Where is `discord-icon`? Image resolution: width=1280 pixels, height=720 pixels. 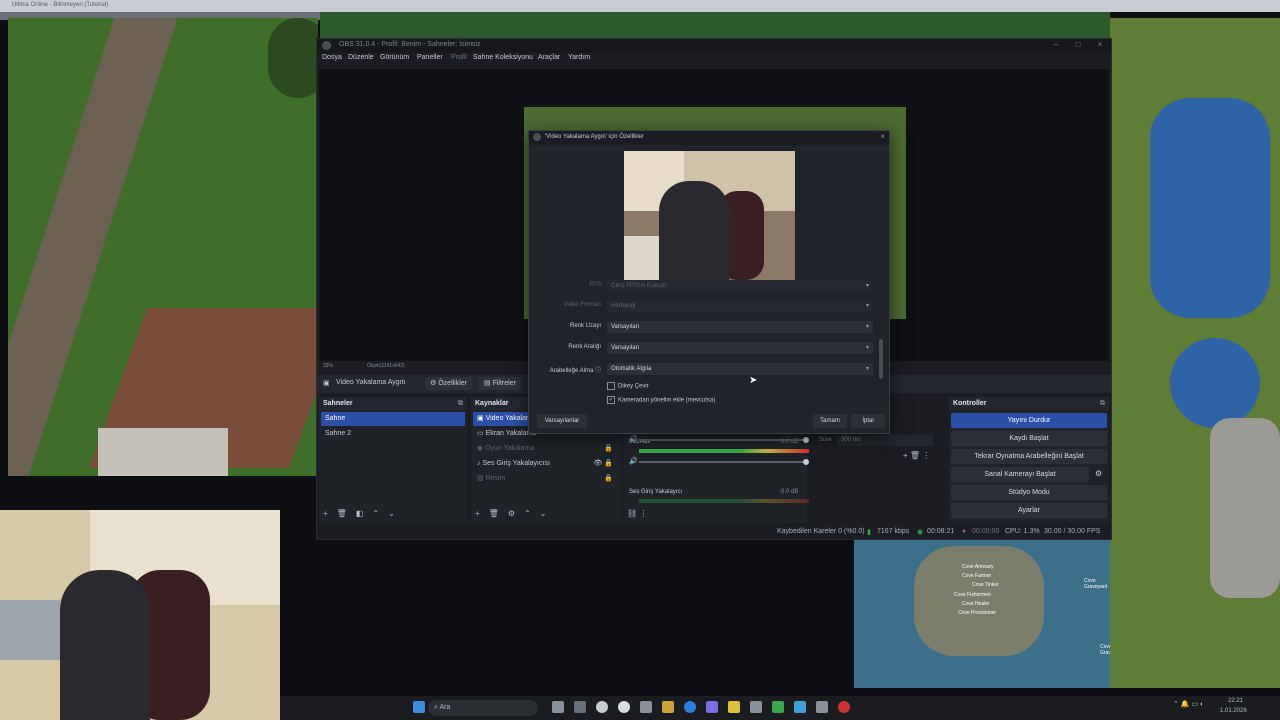
discord-icon is located at coordinates (712, 707).